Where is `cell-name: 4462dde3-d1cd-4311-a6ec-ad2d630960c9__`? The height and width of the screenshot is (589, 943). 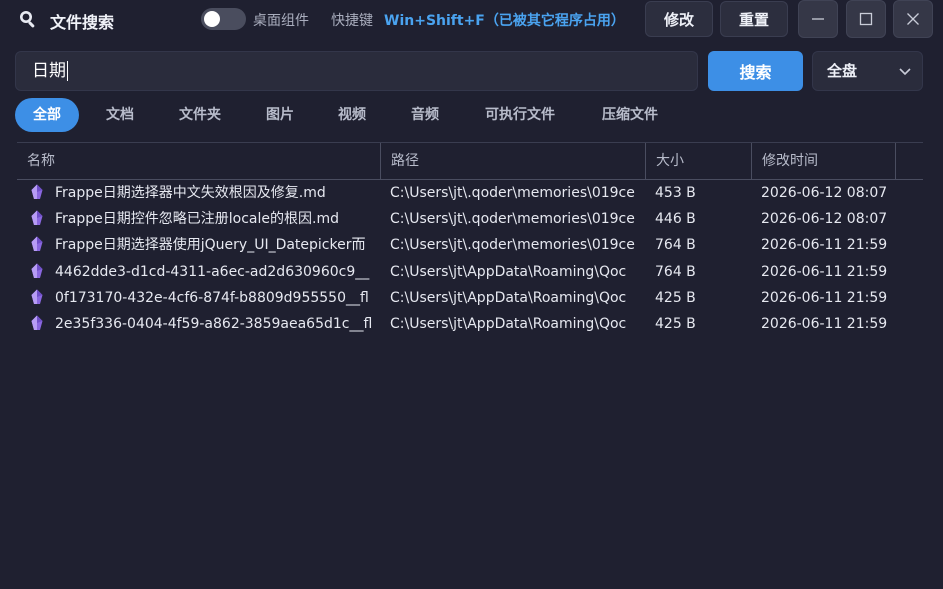 cell-name: 4462dde3-d1cd-4311-a6ec-ad2d630960c9__ is located at coordinates (204, 272).